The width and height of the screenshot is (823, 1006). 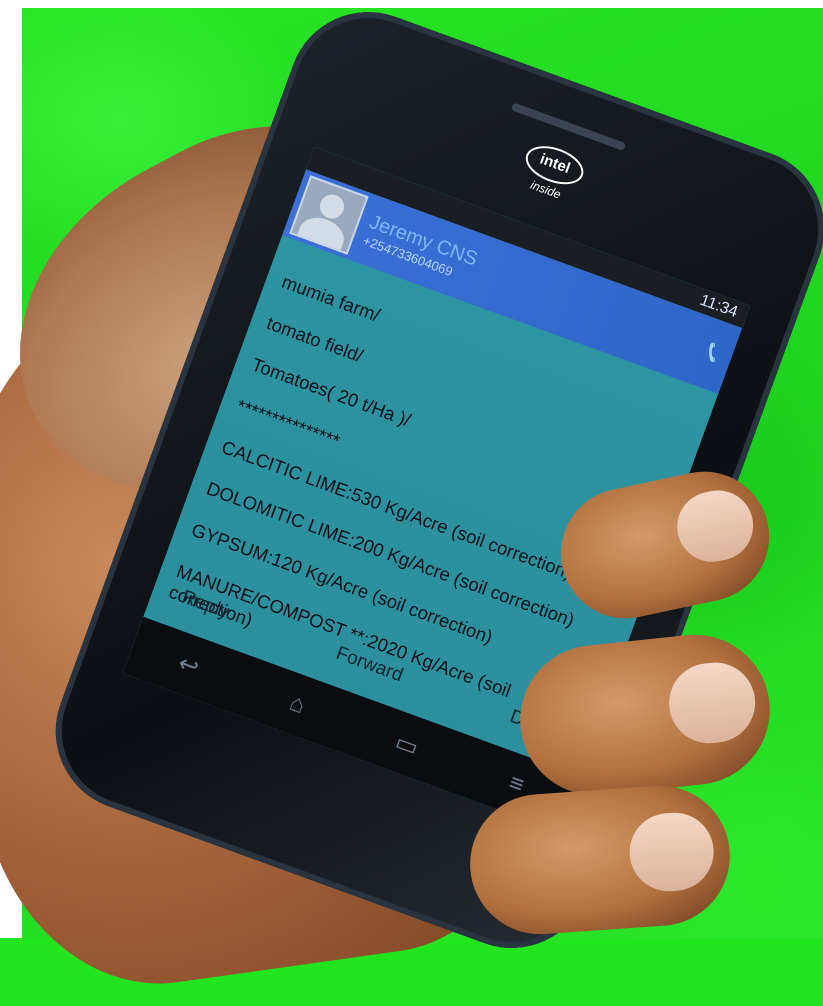 I want to click on frame-border-top, so click(x=411, y=4).